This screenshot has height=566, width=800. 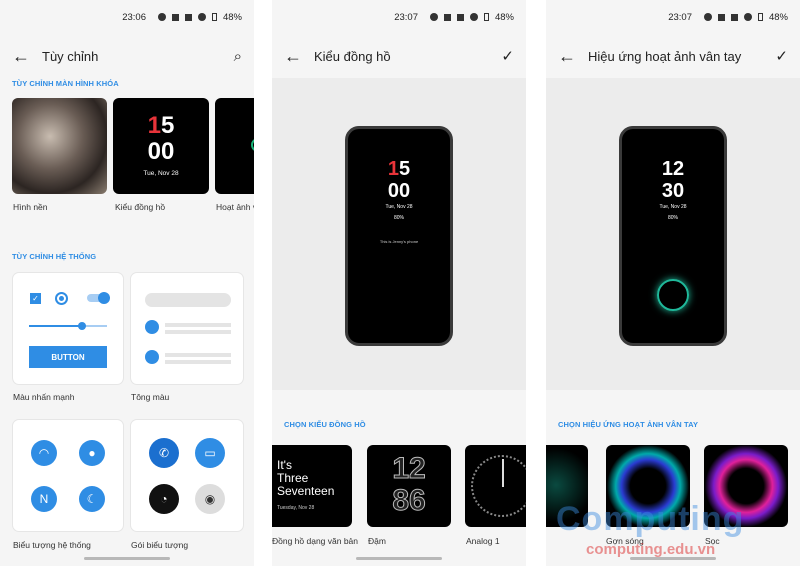 What do you see at coordinates (234, 146) in the screenshot?
I see `fingerprint-animation-thumbnail` at bounding box center [234, 146].